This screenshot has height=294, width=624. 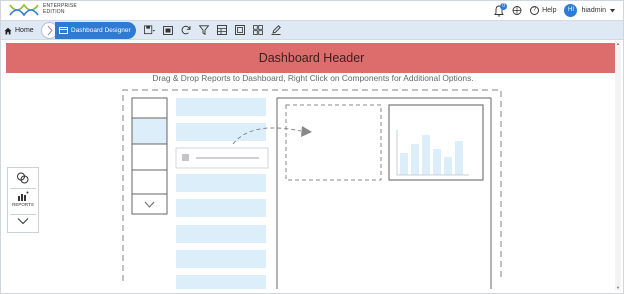 I want to click on left-tool-panel: REPORTS, so click(x=23, y=200).